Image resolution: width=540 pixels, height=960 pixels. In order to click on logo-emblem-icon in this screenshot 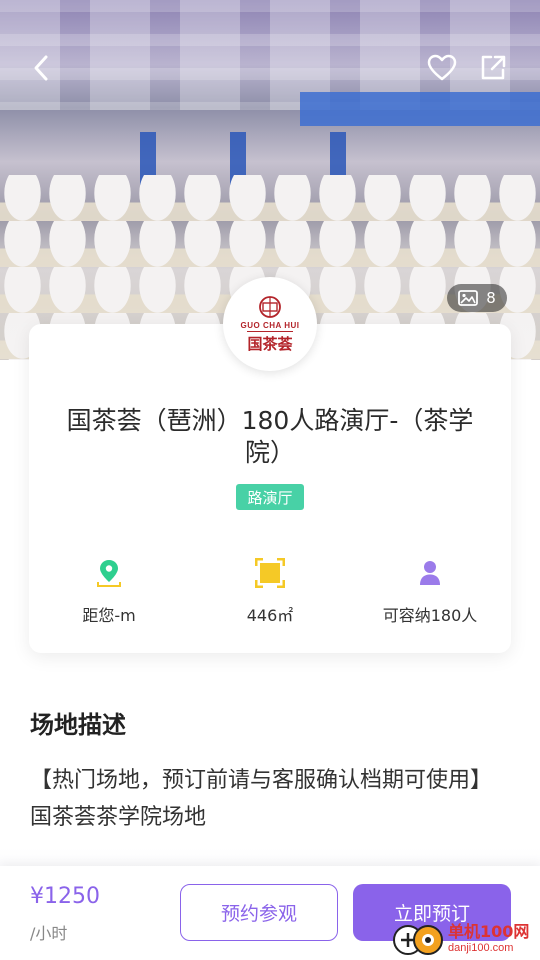, I will do `click(270, 306)`.